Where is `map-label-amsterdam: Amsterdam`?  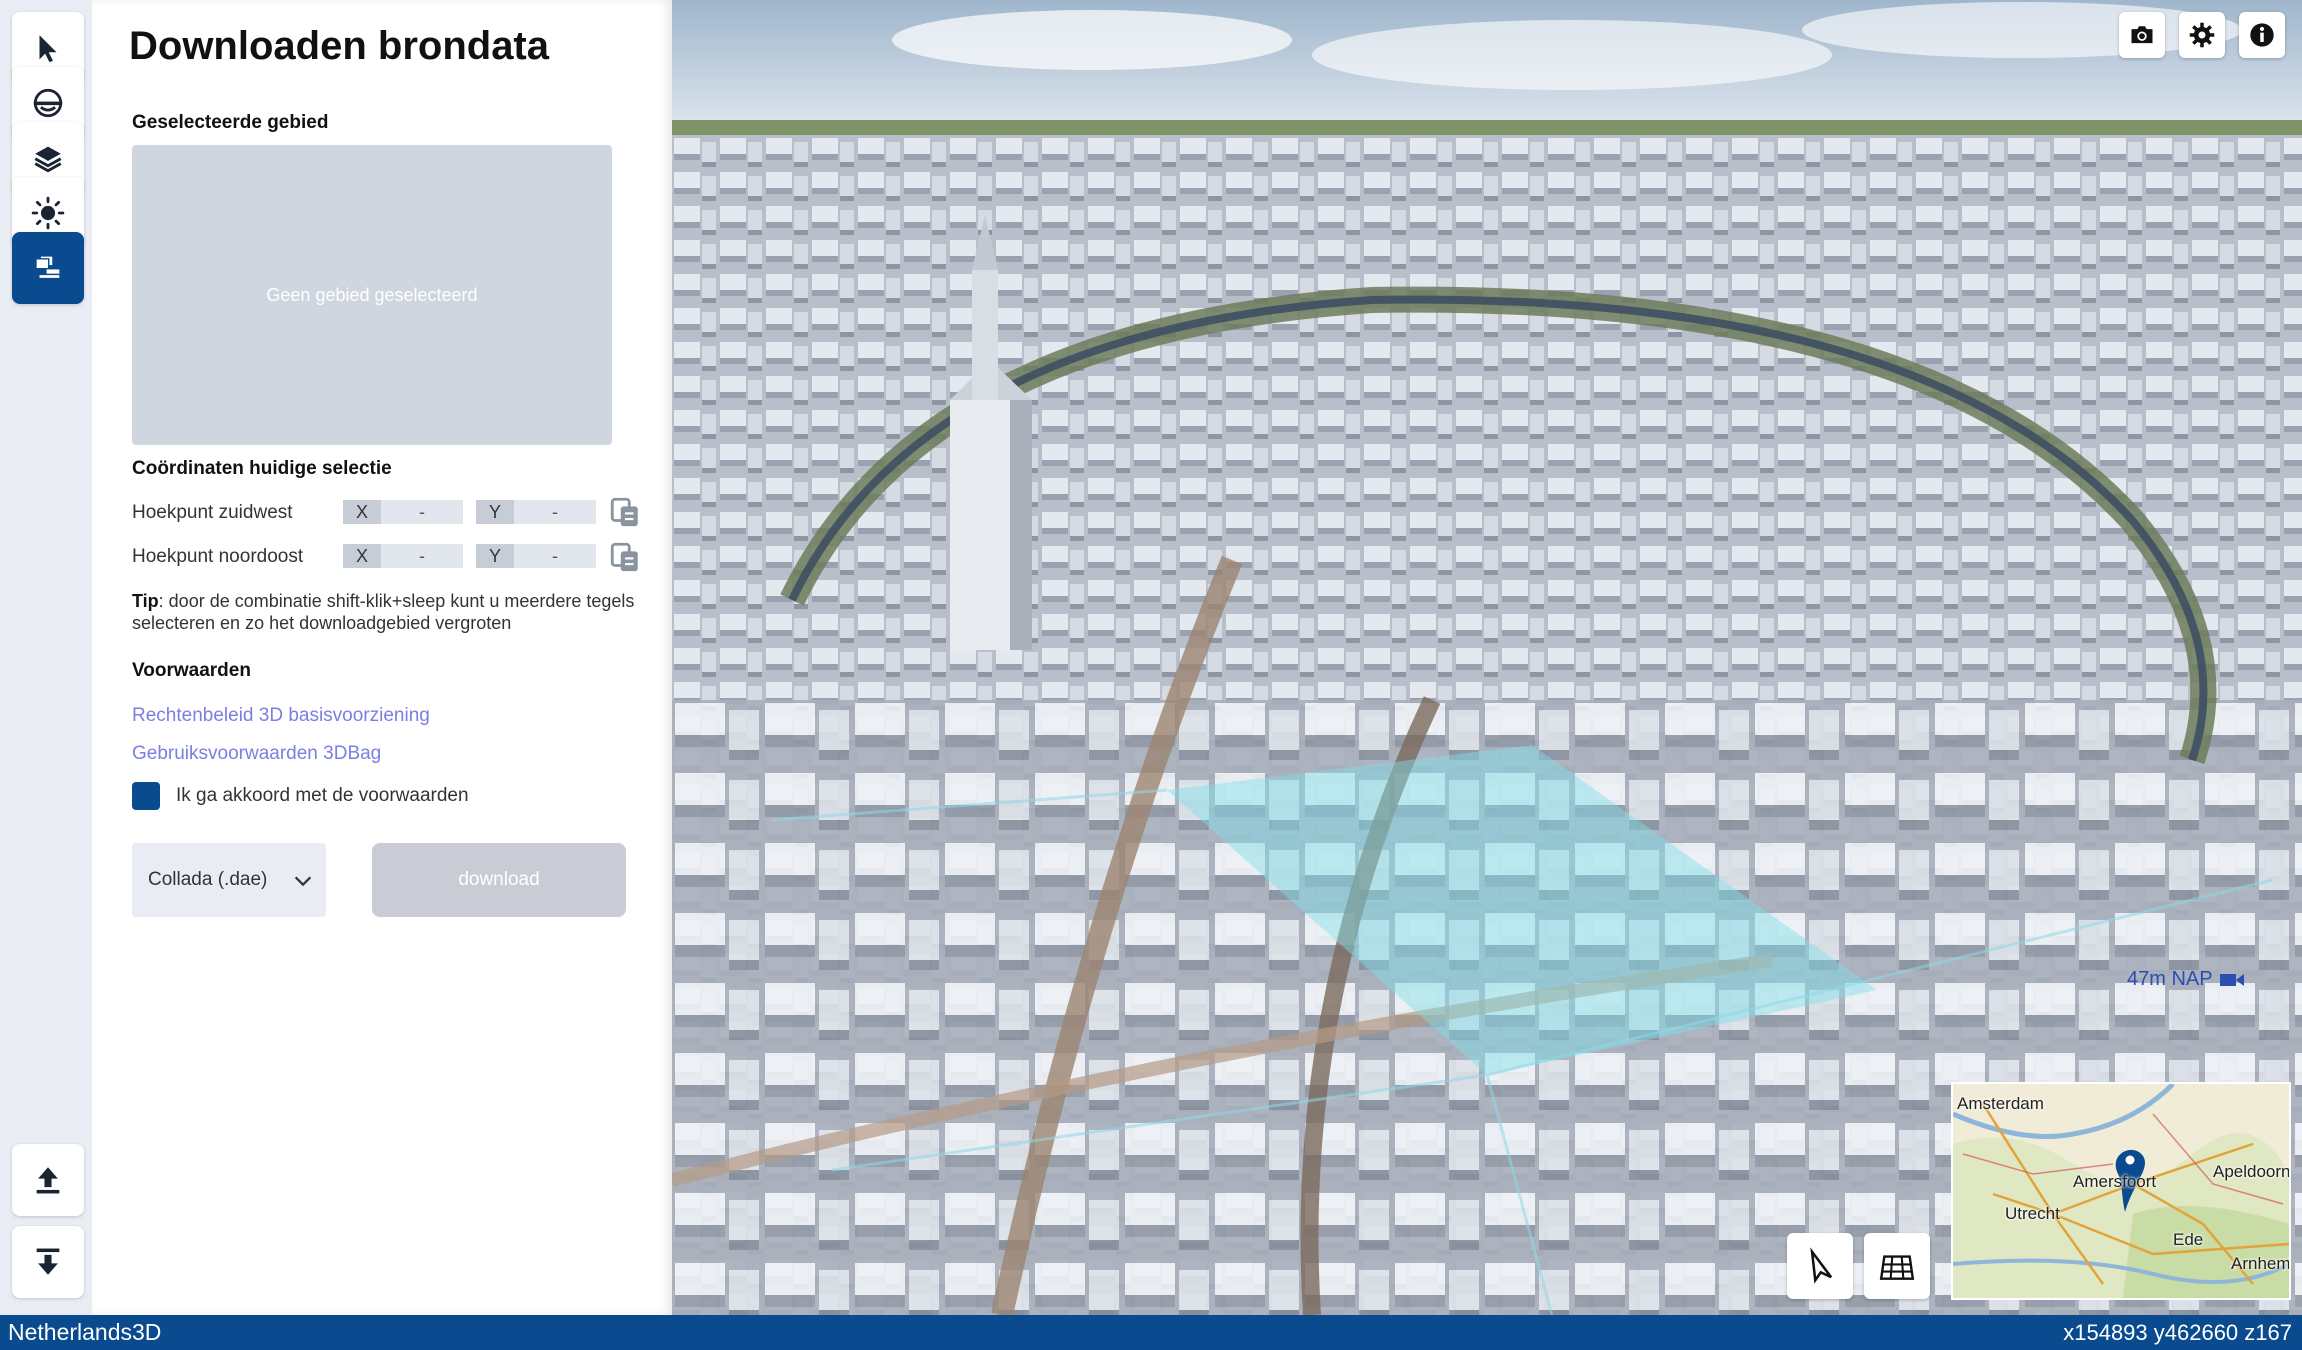 map-label-amsterdam: Amsterdam is located at coordinates (2000, 1103).